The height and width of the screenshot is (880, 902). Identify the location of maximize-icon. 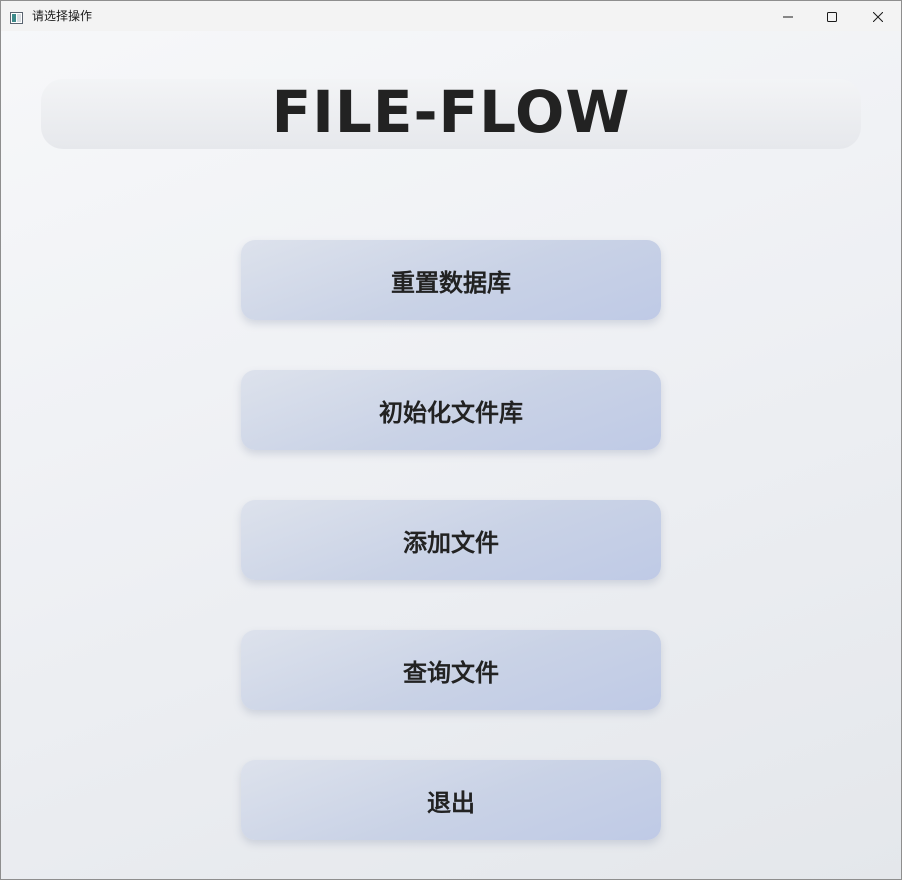
(832, 16).